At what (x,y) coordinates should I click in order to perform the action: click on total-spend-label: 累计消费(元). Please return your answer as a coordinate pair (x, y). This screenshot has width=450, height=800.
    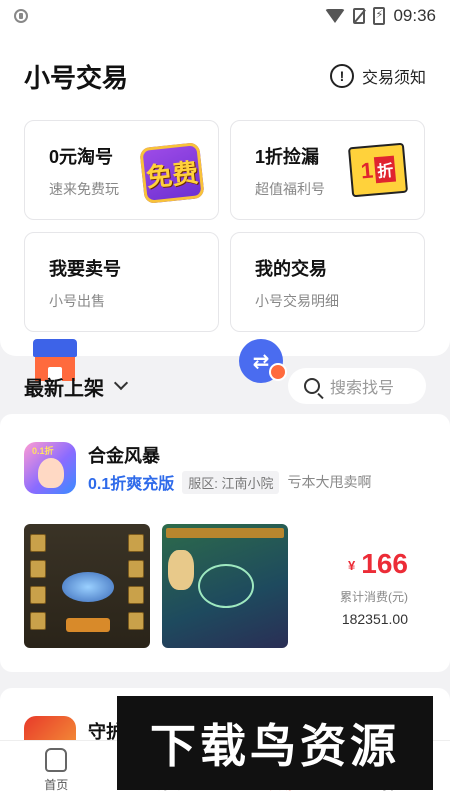
    Looking at the image, I should click on (374, 597).